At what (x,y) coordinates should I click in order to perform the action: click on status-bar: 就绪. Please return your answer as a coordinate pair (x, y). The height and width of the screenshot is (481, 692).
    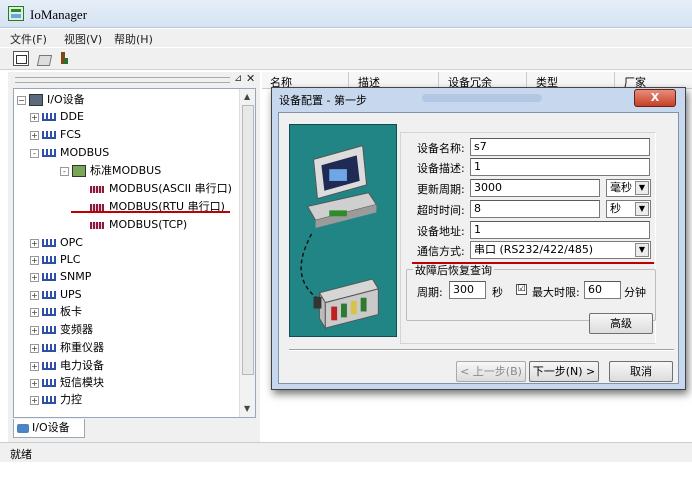
    Looking at the image, I should click on (346, 452).